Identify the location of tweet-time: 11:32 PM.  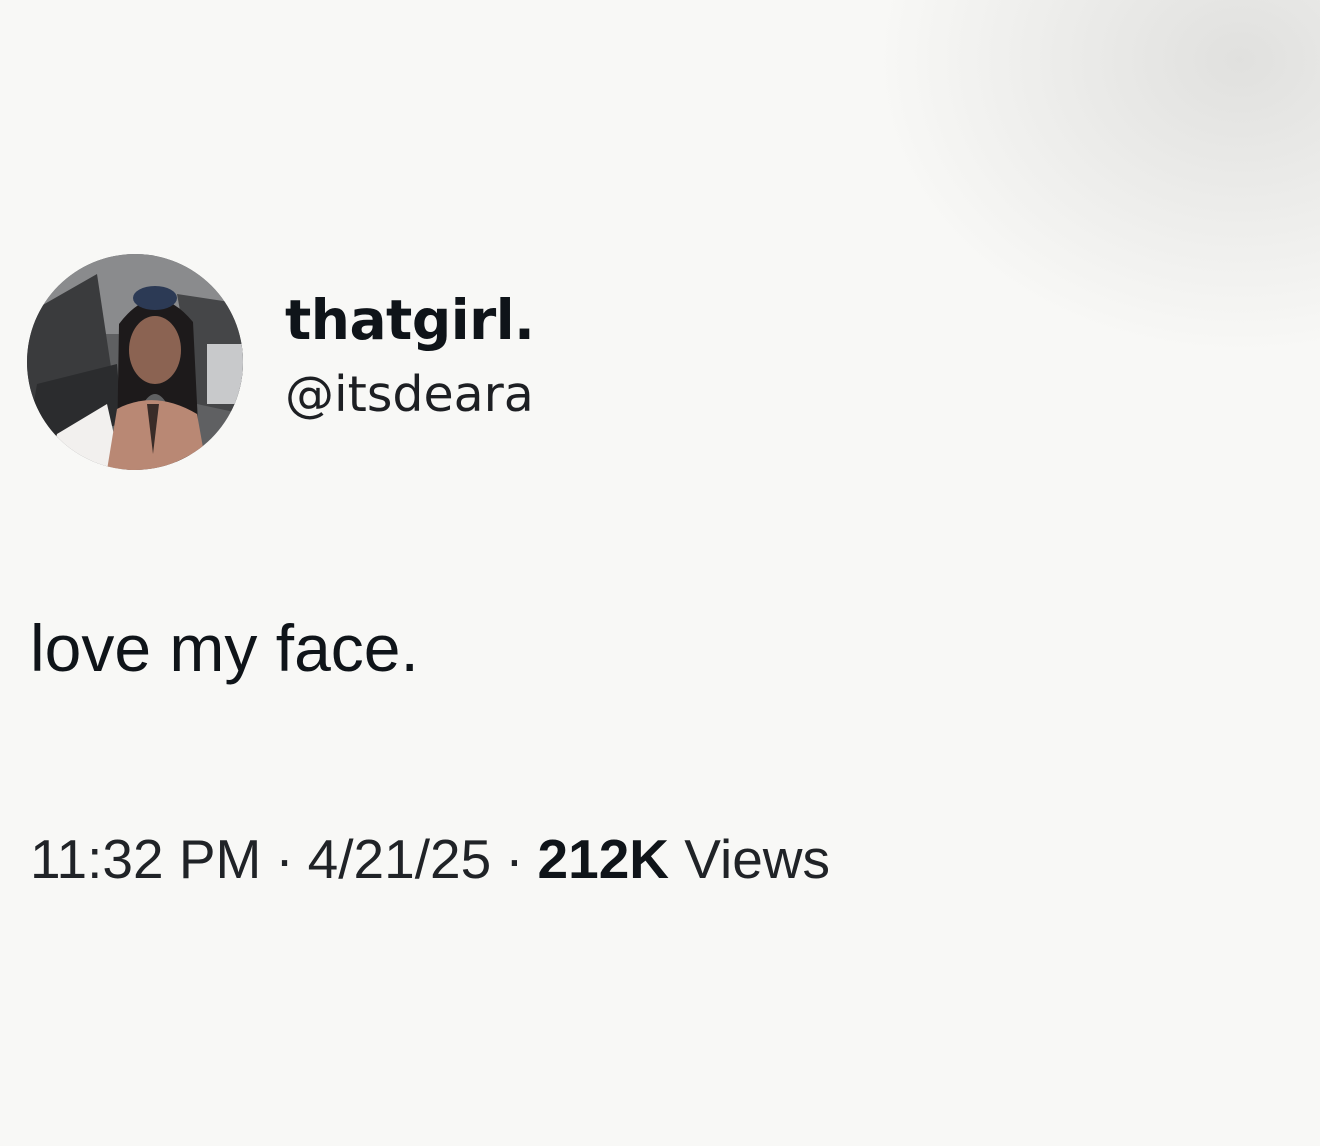
(145, 859).